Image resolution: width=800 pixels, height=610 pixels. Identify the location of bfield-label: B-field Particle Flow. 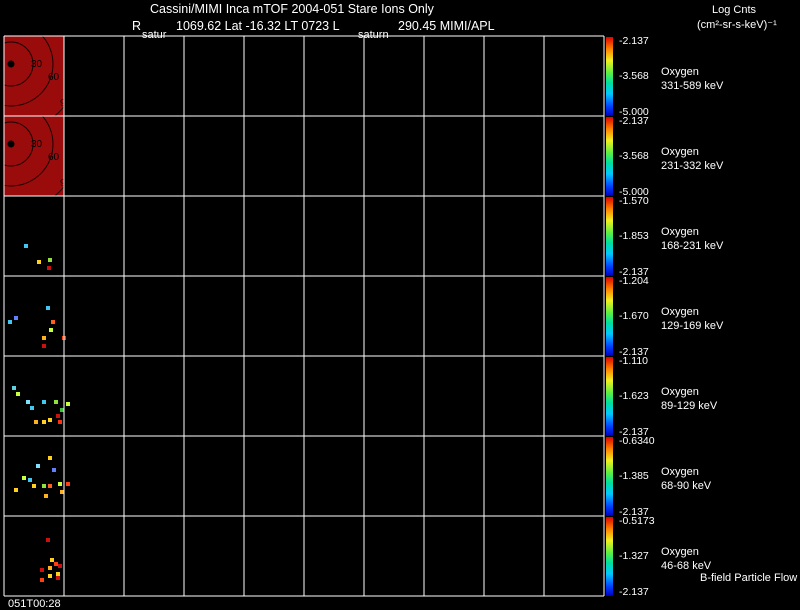
(749, 578).